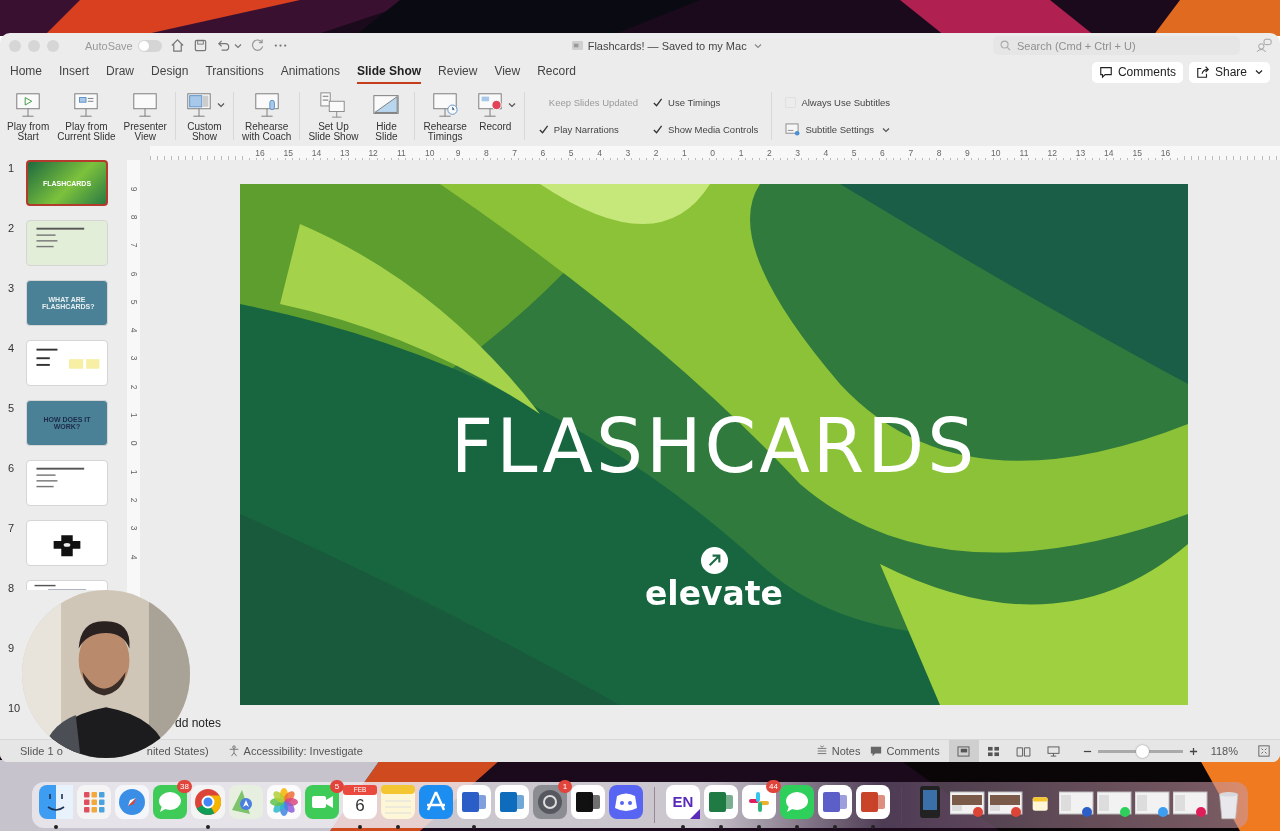 This screenshot has height=831, width=1280. What do you see at coordinates (1202, 72) in the screenshot?
I see `share-icon` at bounding box center [1202, 72].